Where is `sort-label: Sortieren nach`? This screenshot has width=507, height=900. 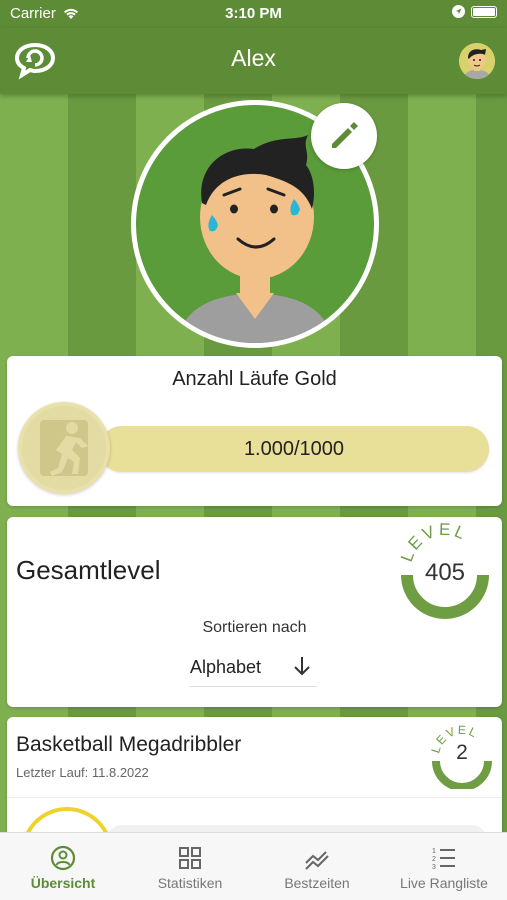
sort-label: Sortieren nach is located at coordinates (254, 627).